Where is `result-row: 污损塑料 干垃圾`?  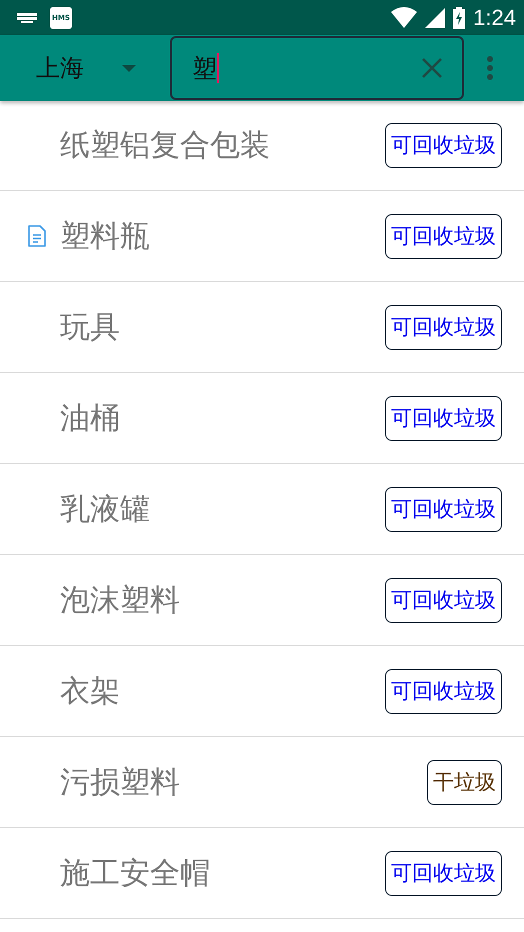 result-row: 污损塑料 干垃圾 is located at coordinates (262, 782).